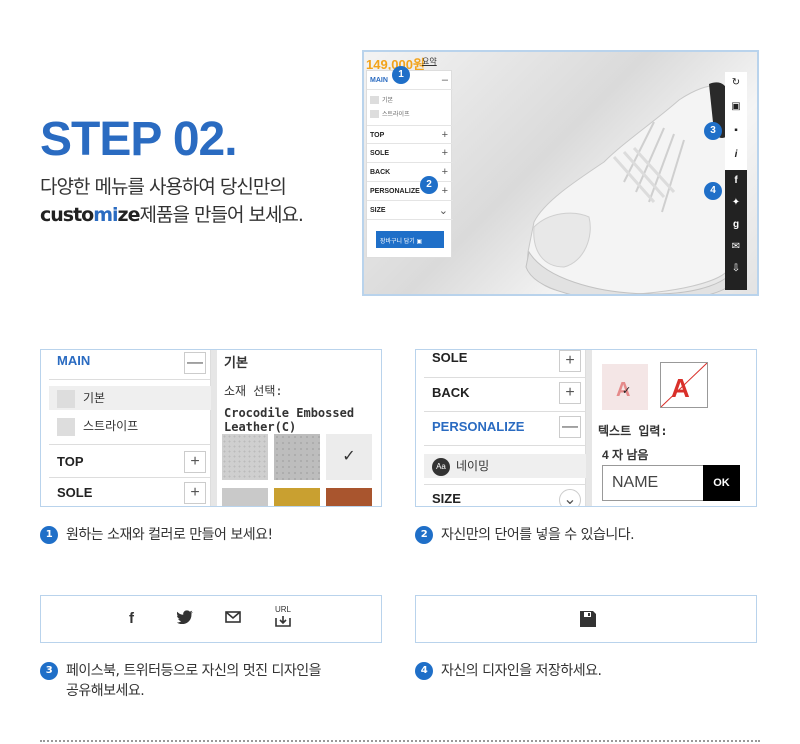 This screenshot has height=744, width=800. What do you see at coordinates (139, 139) in the screenshot?
I see `step-title: STEP 02.` at bounding box center [139, 139].